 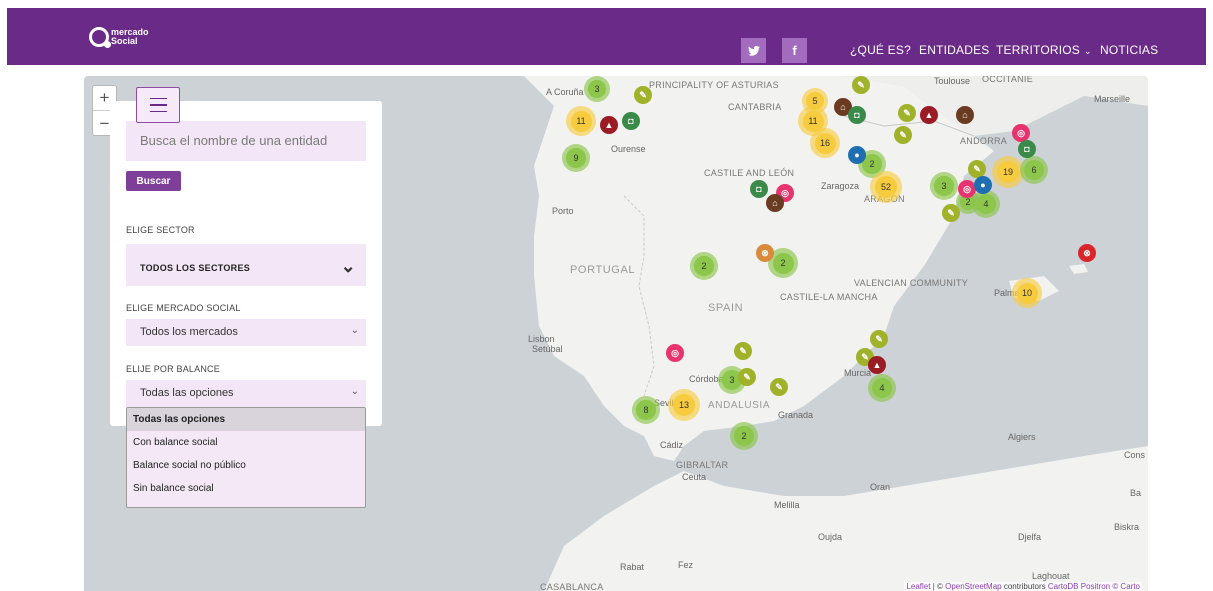 I want to click on label-oujda: Oujda, so click(x=830, y=537).